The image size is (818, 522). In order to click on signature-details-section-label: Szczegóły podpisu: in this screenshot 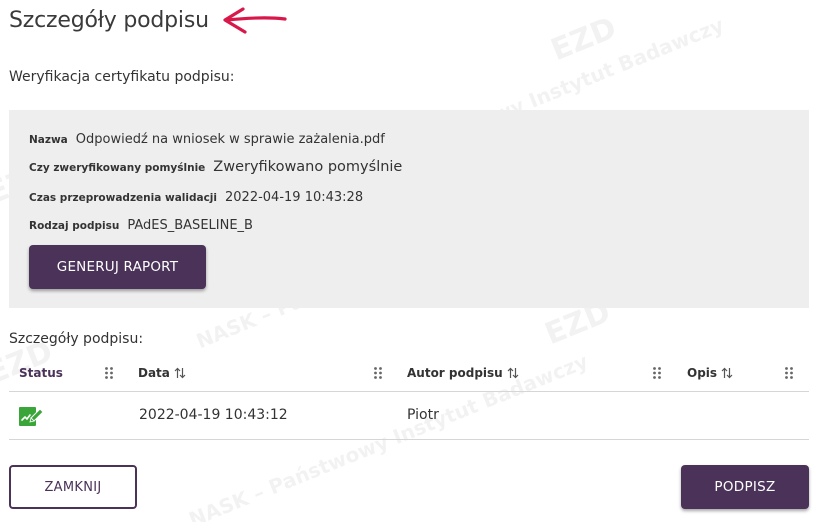, I will do `click(76, 339)`.